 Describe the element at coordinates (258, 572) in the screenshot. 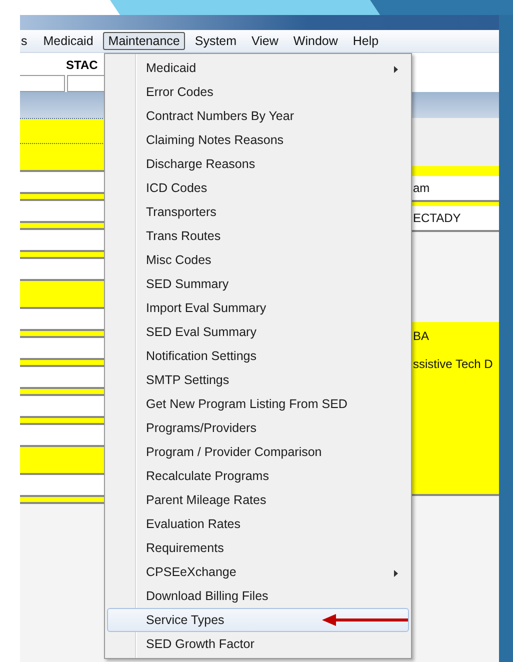

I see `menu-item: CPSEeXchange` at that location.